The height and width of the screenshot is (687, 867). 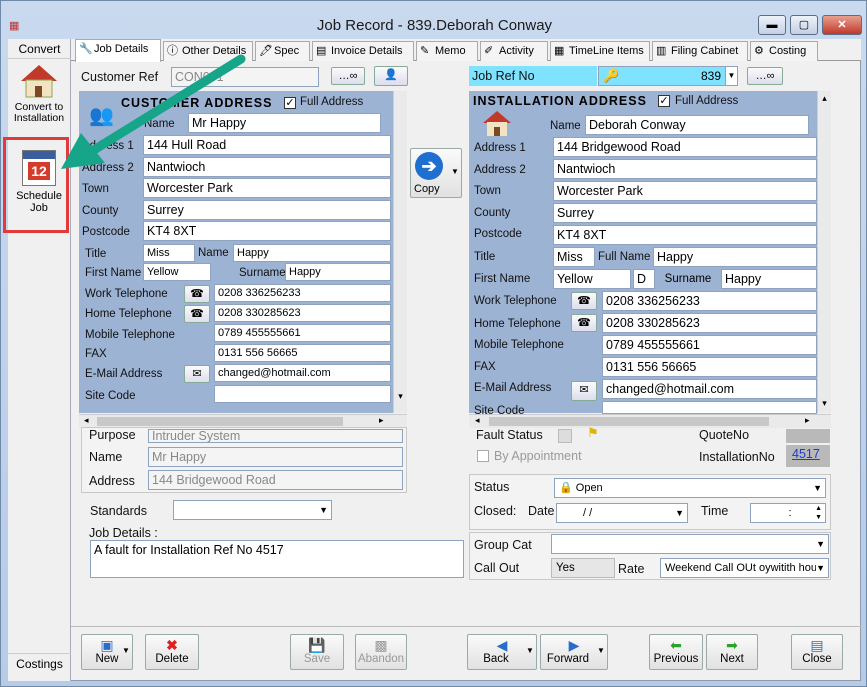 What do you see at coordinates (788, 513) in the screenshot?
I see `closed-time-picker: : ▲ ▼` at bounding box center [788, 513].